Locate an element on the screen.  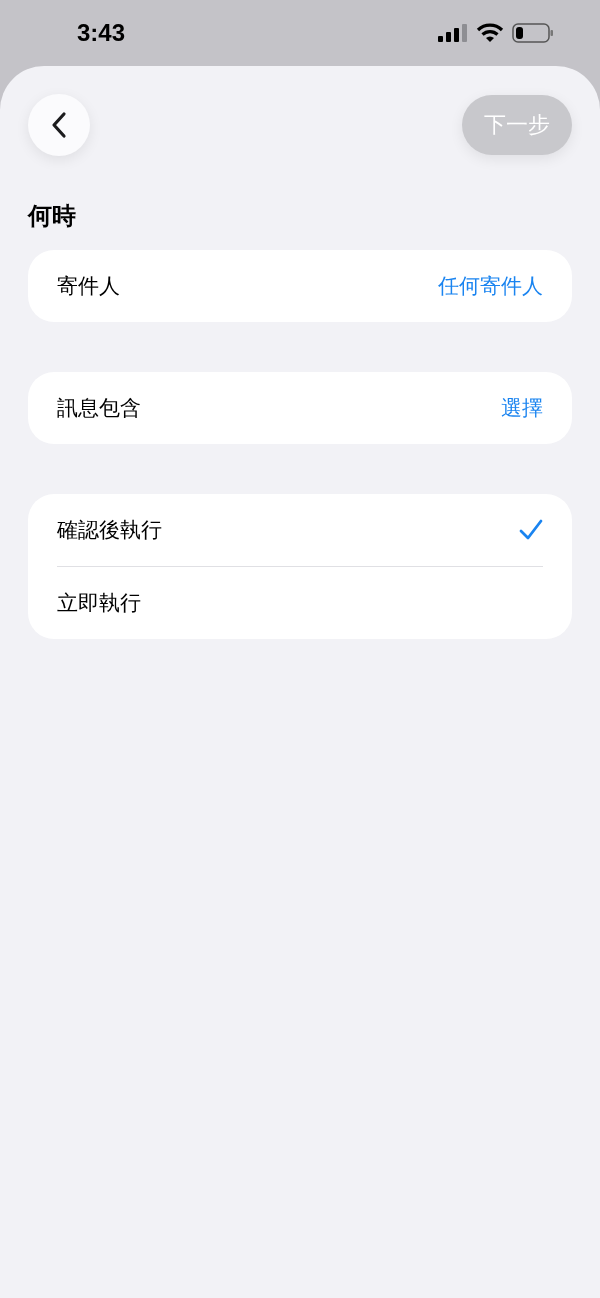
condition-row: 寄件人 任何寄件人 is located at coordinates (300, 286).